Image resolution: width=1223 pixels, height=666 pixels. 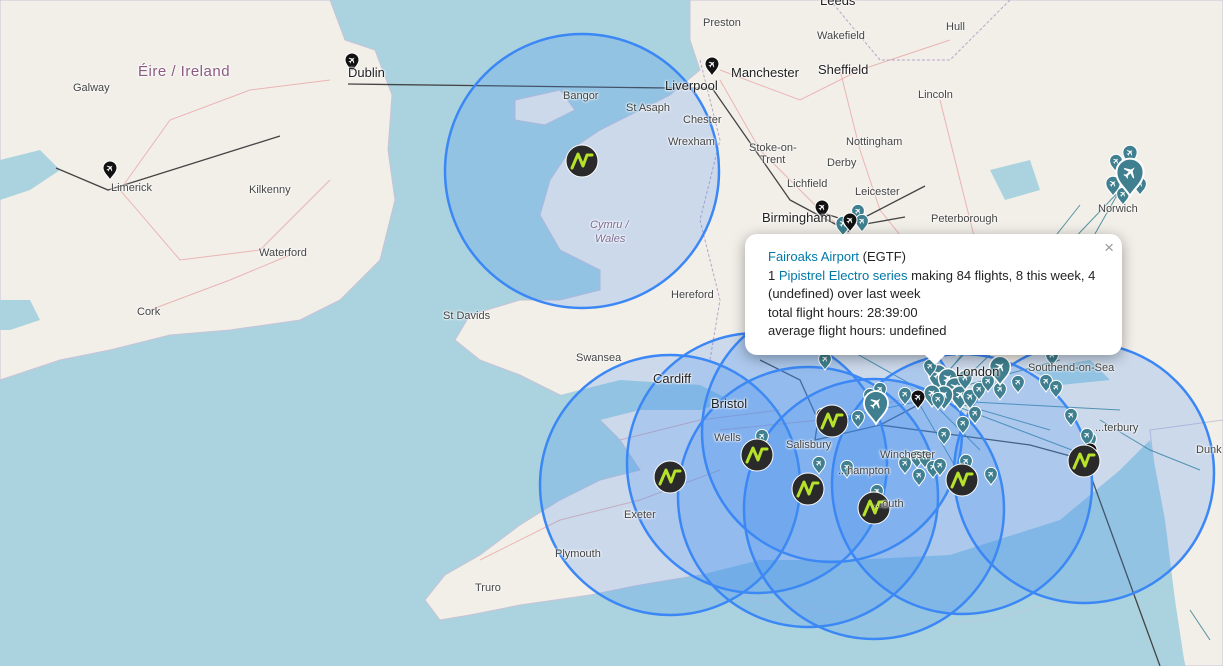 I want to click on place-label: Dunk, so click(x=1209, y=450).